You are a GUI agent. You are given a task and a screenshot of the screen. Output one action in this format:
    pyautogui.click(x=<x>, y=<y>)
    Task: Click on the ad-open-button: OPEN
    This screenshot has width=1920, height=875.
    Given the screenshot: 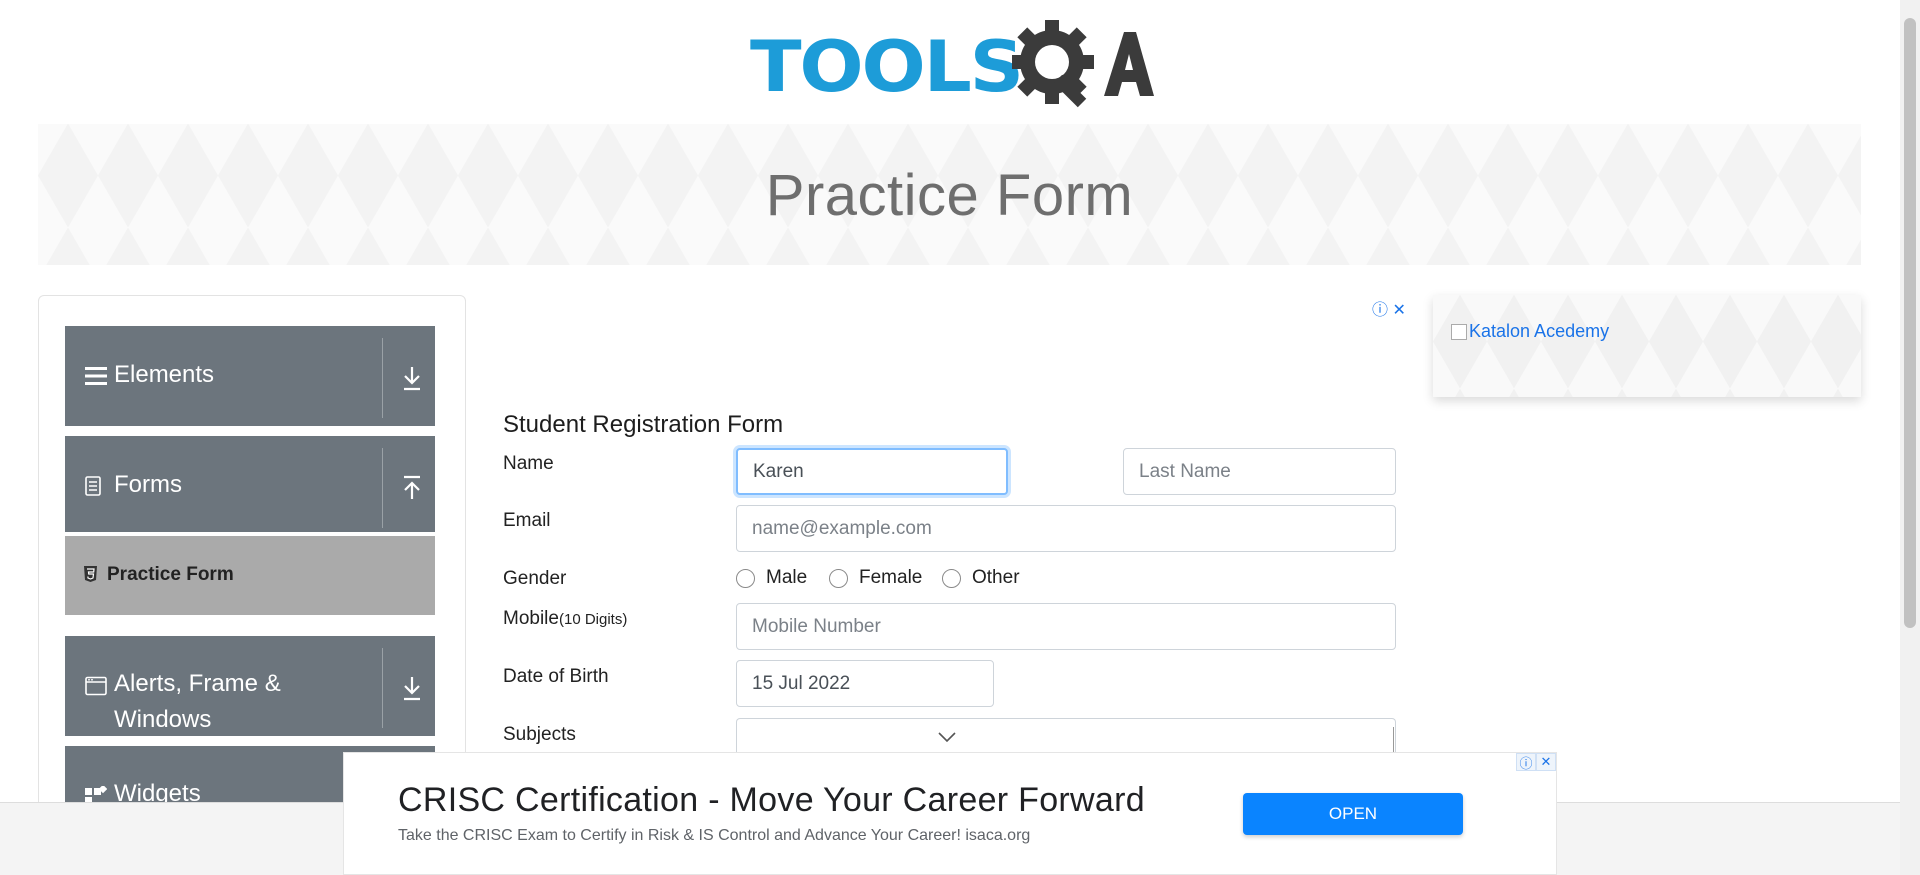 What is the action you would take?
    pyautogui.click(x=1353, y=814)
    